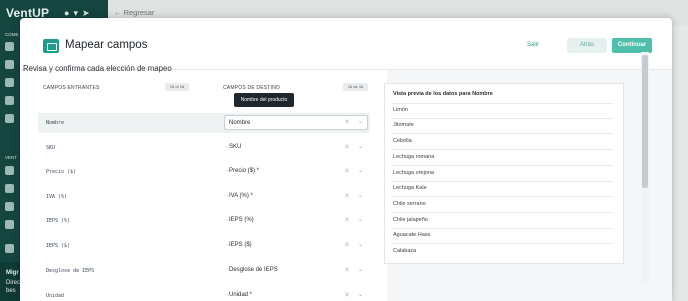 The image size is (688, 301). What do you see at coordinates (405, 251) in the screenshot?
I see `preview-item: Calabaza` at bounding box center [405, 251].